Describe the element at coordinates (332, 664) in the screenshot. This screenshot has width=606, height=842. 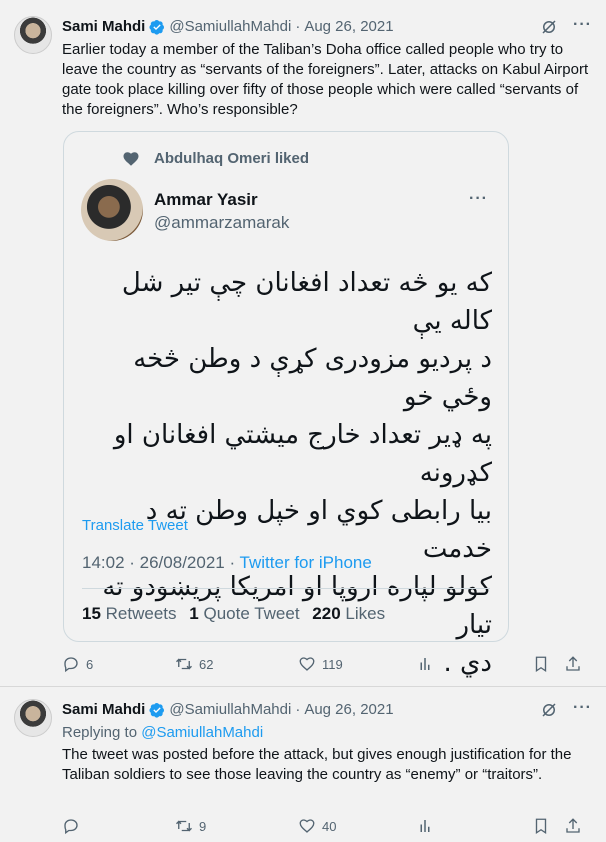
I see `like-count: 119` at that location.